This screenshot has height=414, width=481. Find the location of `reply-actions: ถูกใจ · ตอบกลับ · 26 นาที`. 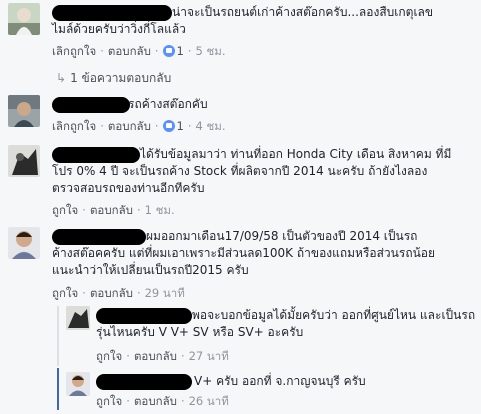

reply-actions: ถูกใจ · ตอบกลับ · 26 นาที is located at coordinates (162, 401).